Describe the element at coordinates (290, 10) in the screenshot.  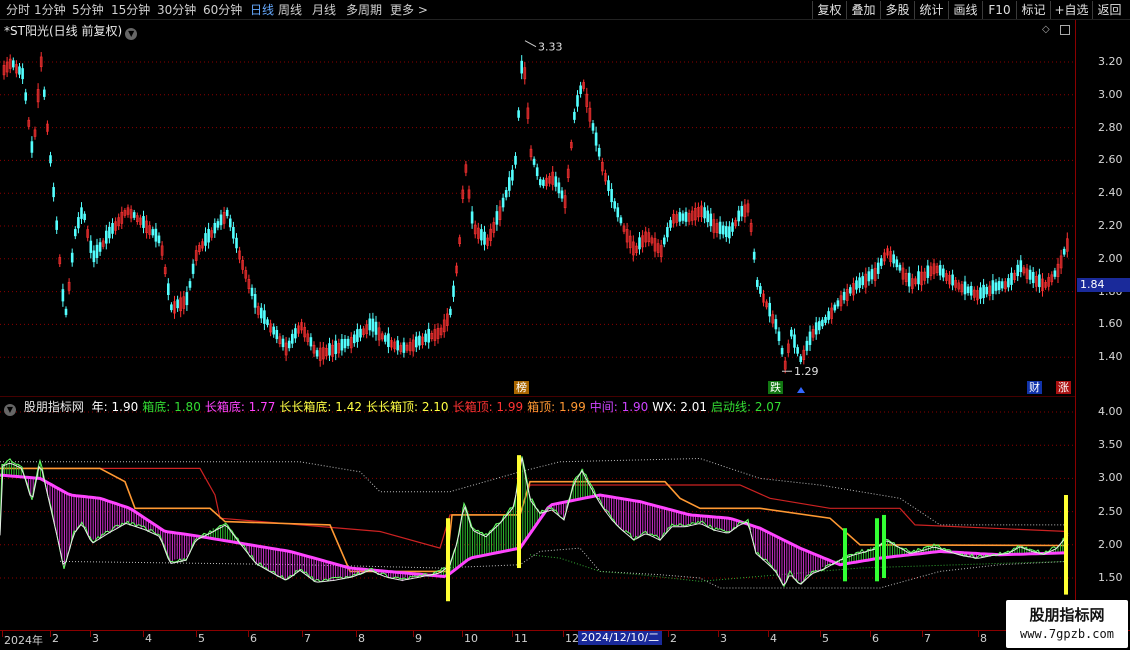
I see `period-tab-weekly: 周线` at that location.